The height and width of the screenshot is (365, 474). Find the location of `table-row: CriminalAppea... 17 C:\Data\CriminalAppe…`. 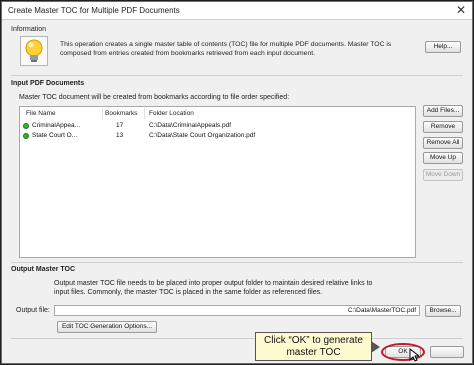

table-row: CriminalAppea... 17 C:\Data\CriminalAppe… is located at coordinates (217, 126).